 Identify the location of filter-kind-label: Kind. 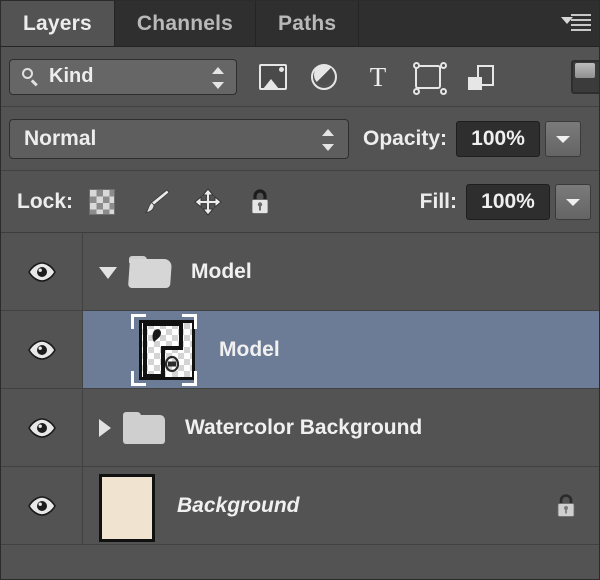
(71, 76).